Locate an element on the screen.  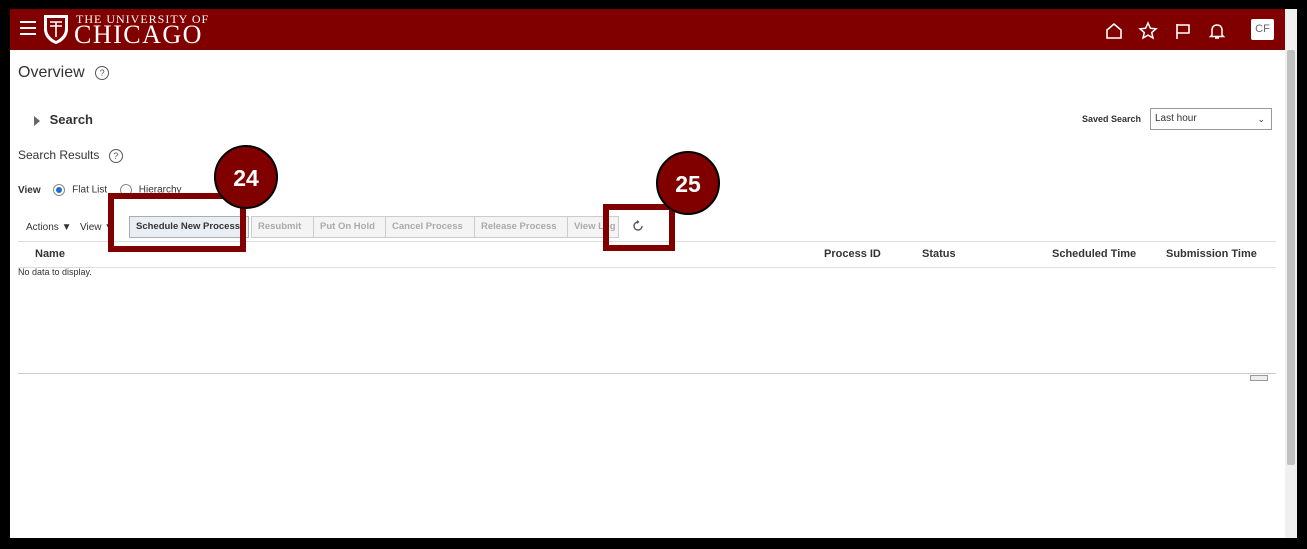
user-avatar: CF is located at coordinates (1262, 29).